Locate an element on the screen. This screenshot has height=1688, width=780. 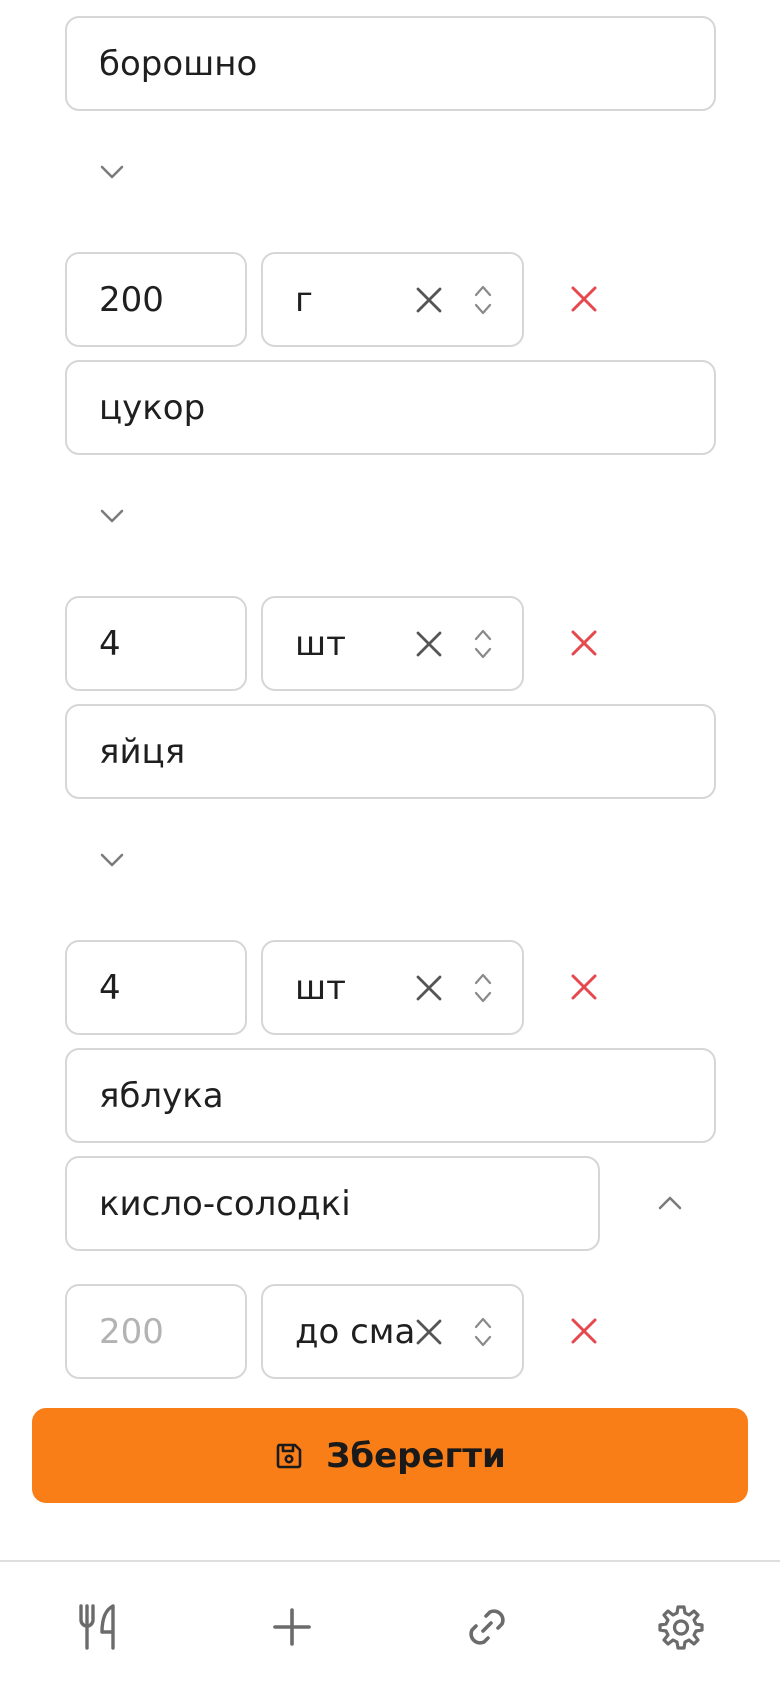
utensils-icon is located at coordinates (97, 1627).